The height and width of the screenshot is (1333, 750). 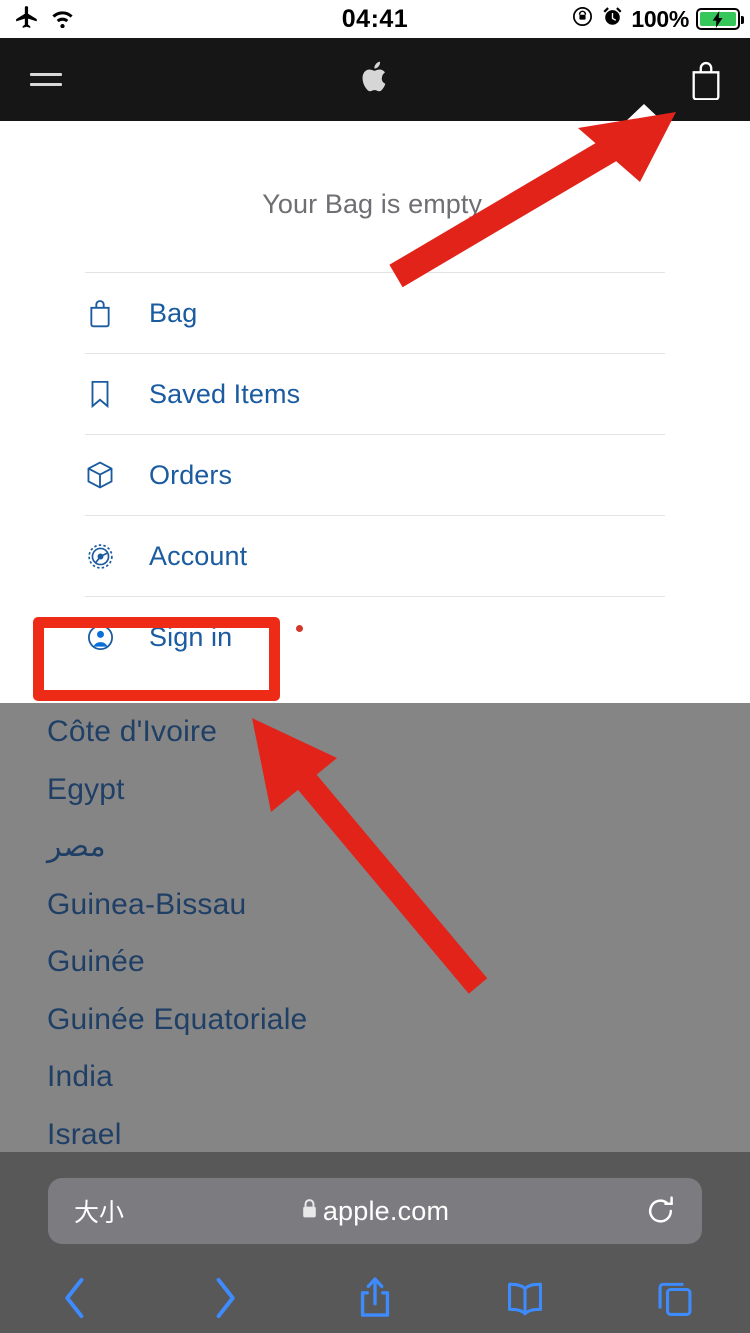 I want to click on battery-charging-icon, so click(x=720, y=19).